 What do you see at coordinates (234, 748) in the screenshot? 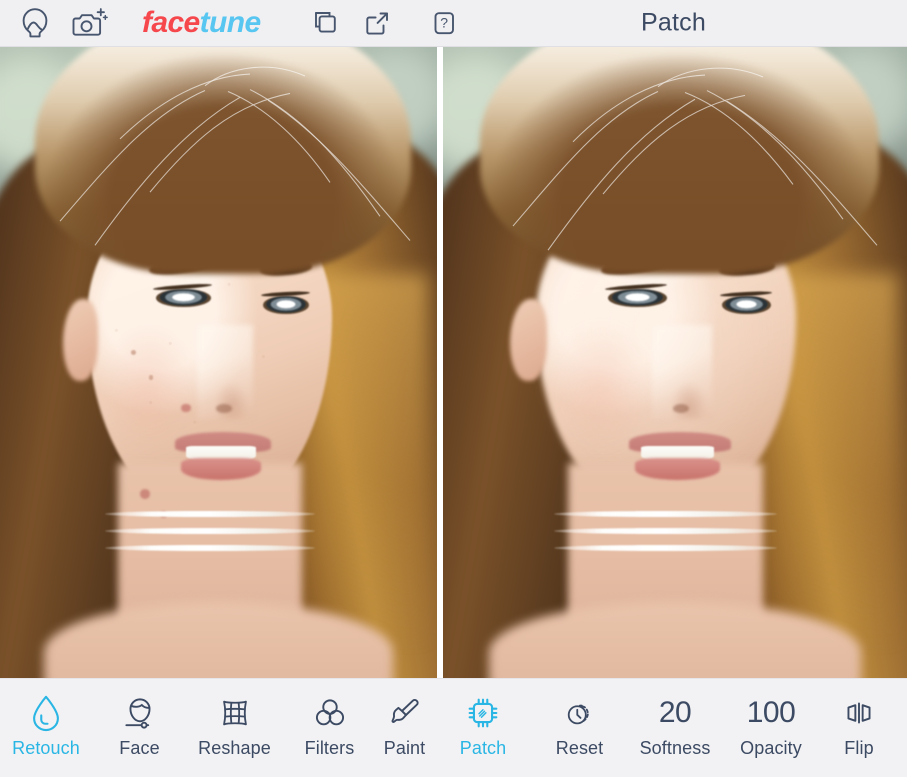
I see `tool-label-reshape: Reshape` at bounding box center [234, 748].